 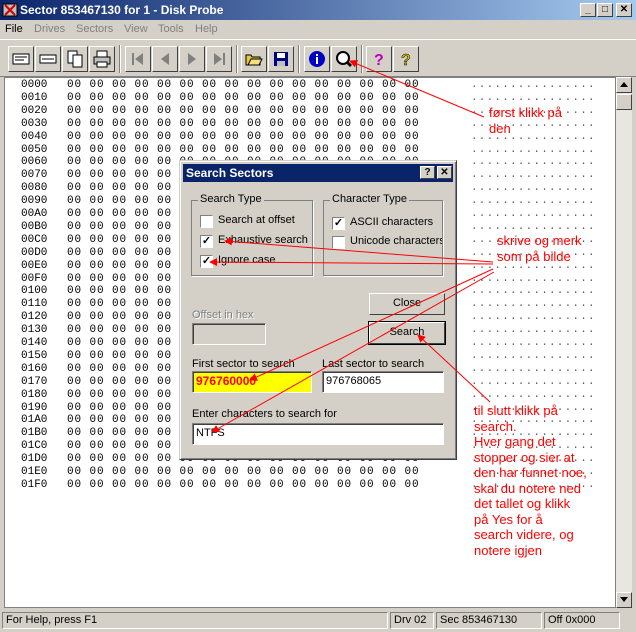 I want to click on hex-row-offset: 0110, so click(x=34, y=304).